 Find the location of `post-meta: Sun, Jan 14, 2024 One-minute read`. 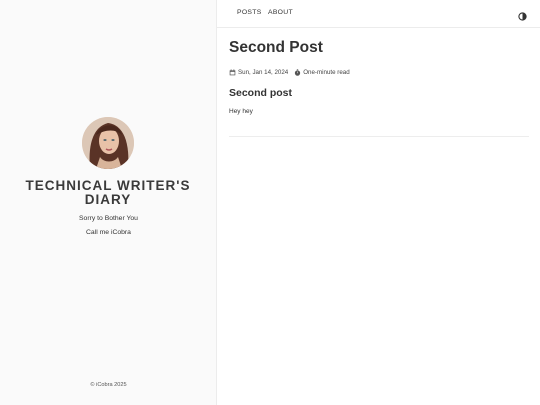

post-meta: Sun, Jan 14, 2024 One-minute read is located at coordinates (289, 72).